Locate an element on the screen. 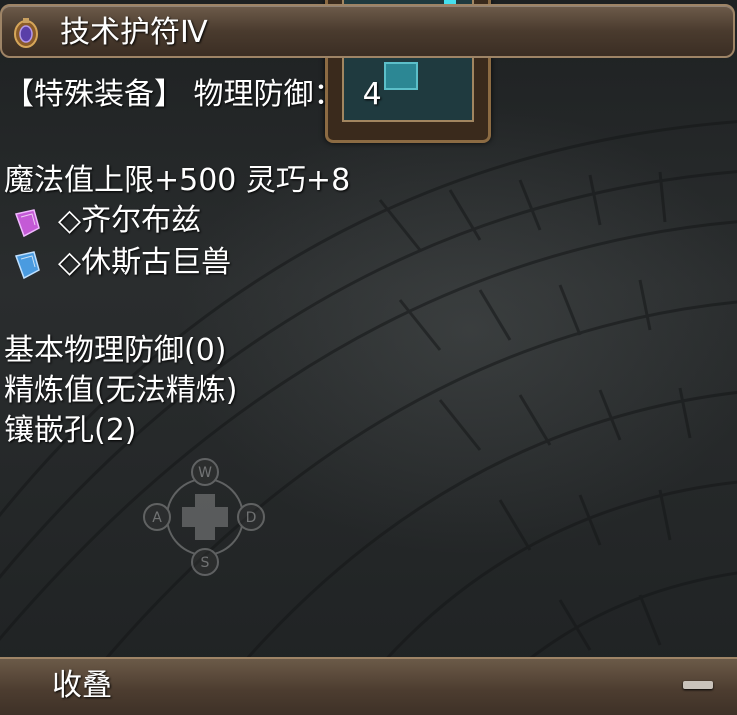  compass-north-label: W is located at coordinates (205, 473).